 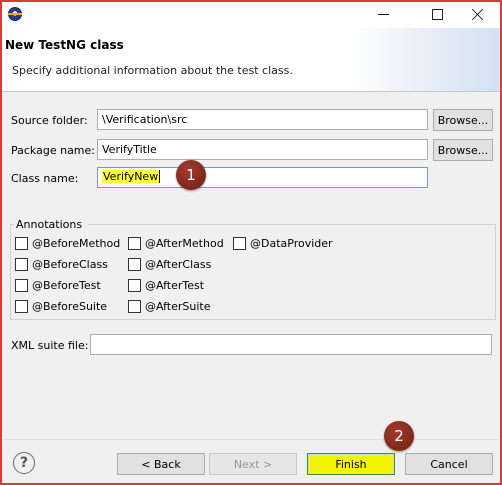 I want to click on minimize-icon, so click(x=383, y=14).